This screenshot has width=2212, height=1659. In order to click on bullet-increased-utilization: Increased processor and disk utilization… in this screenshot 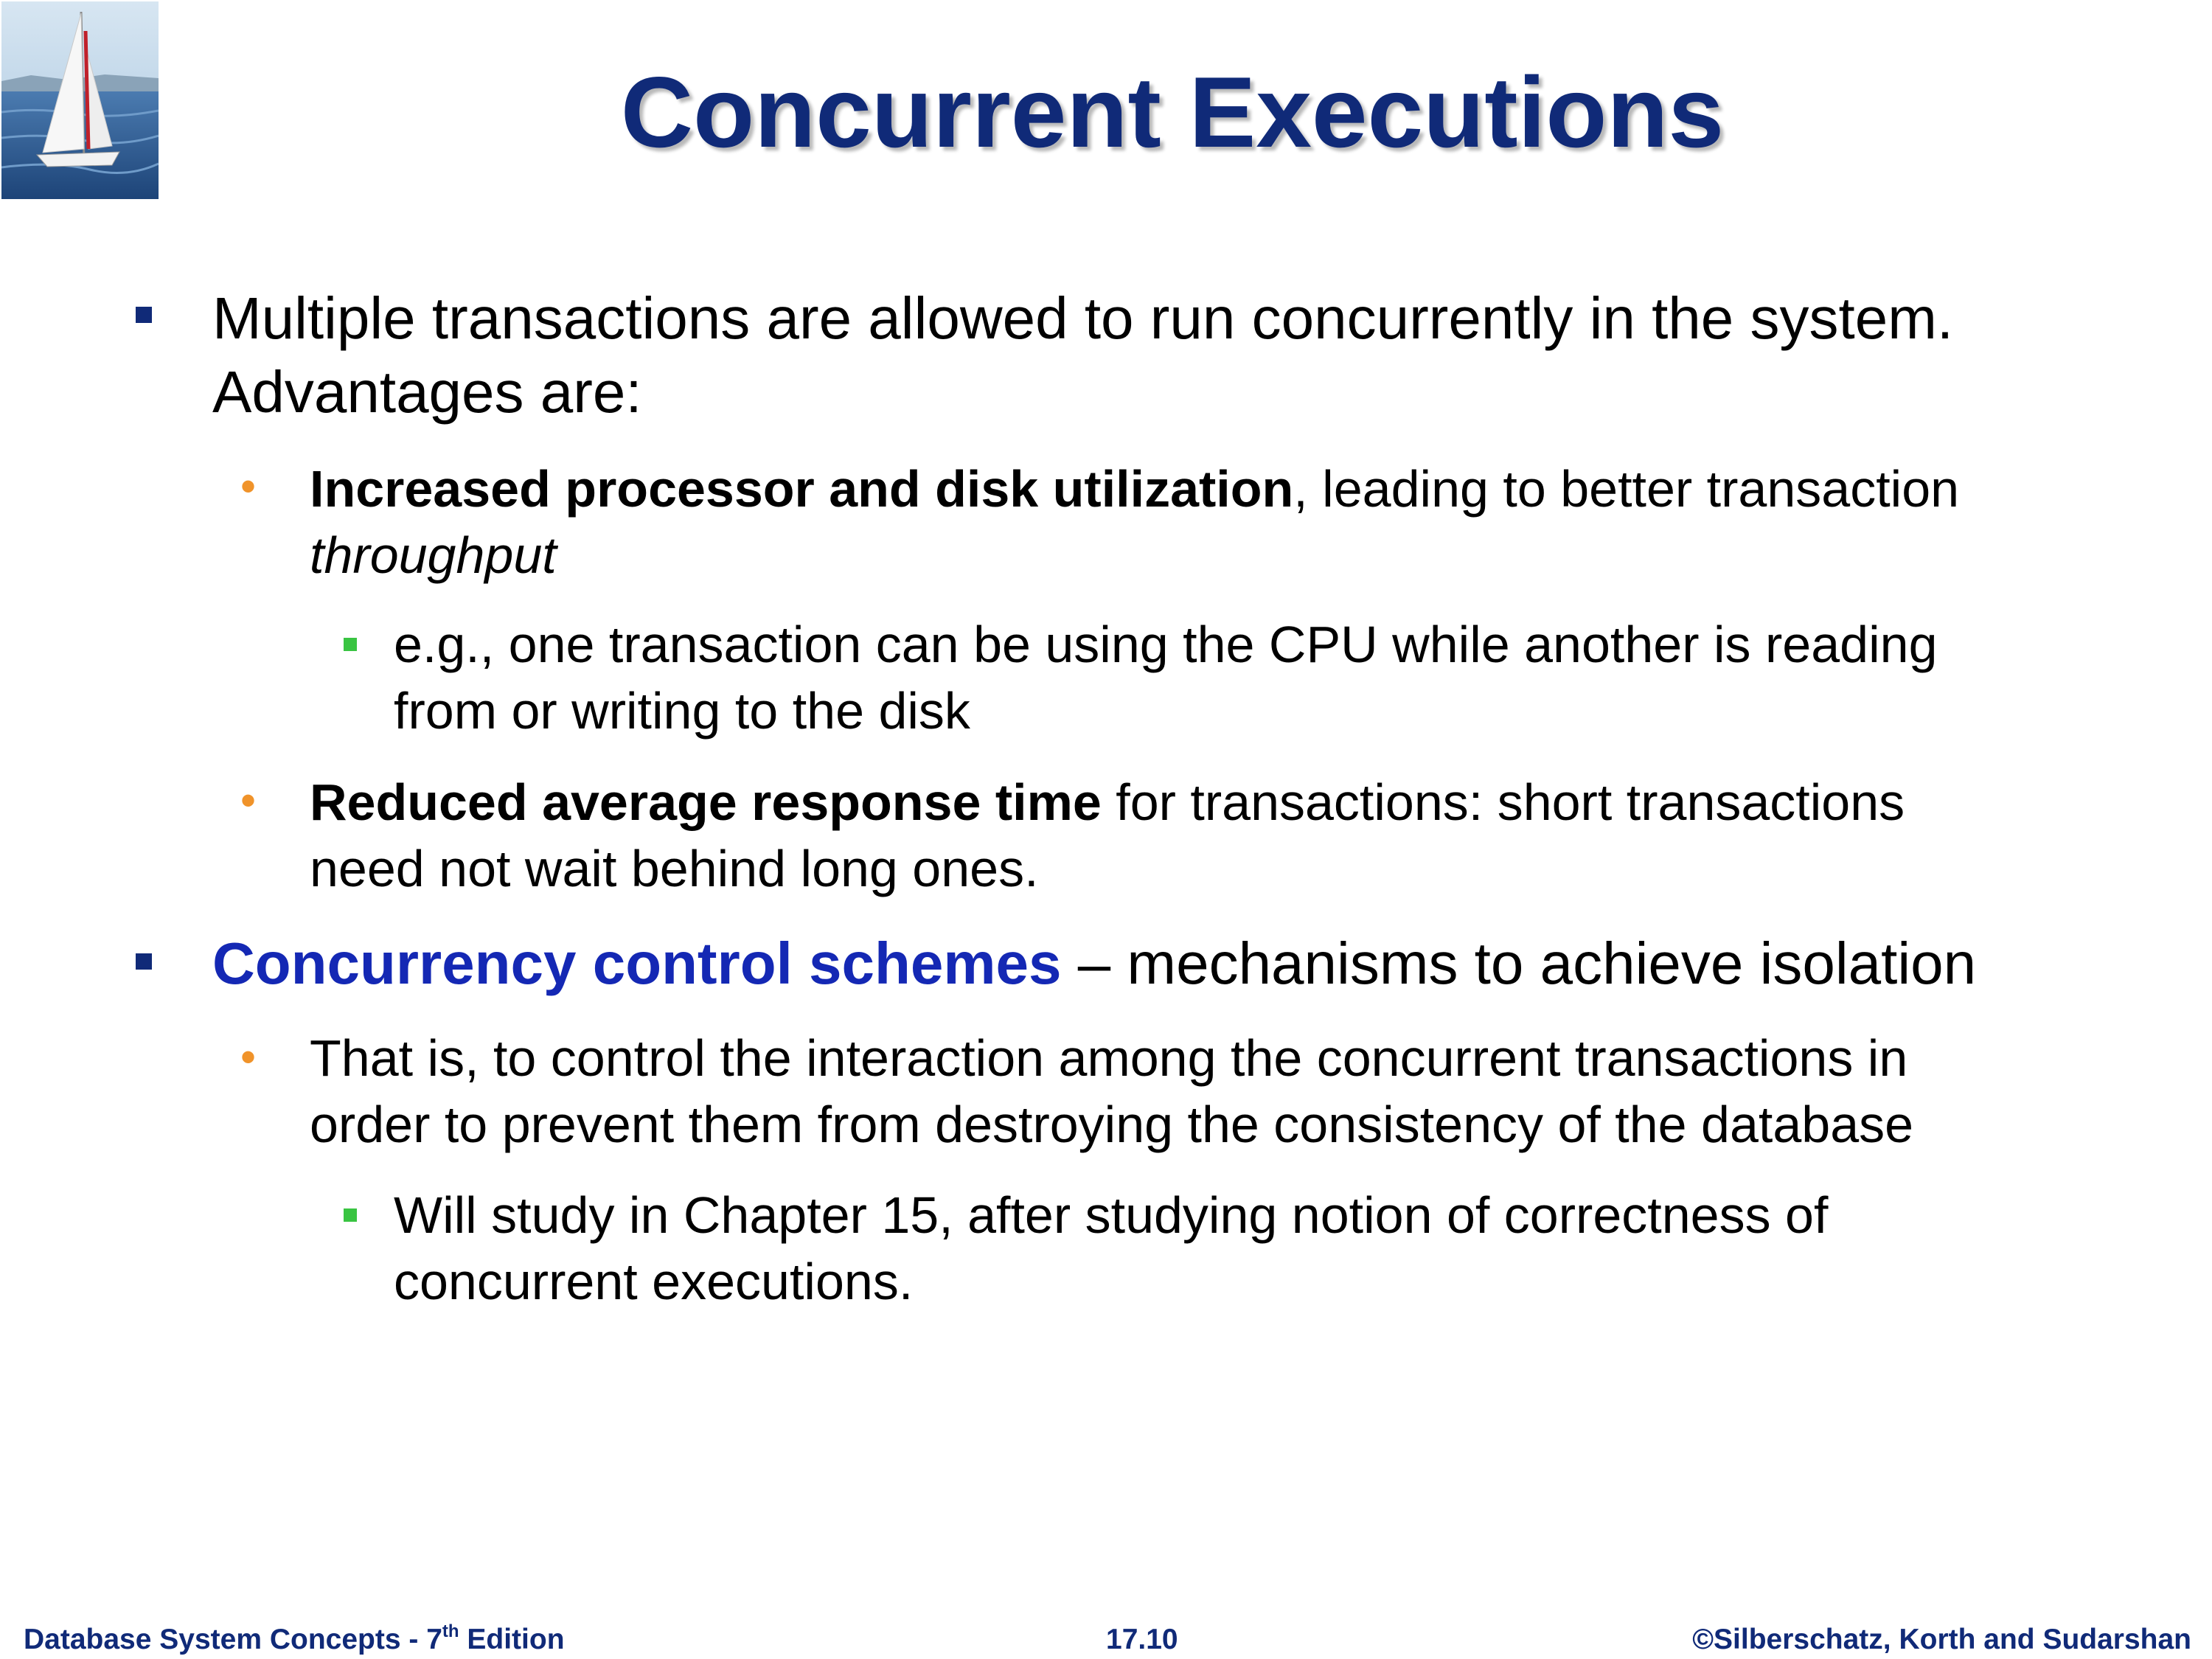, I will do `click(1220, 522)`.